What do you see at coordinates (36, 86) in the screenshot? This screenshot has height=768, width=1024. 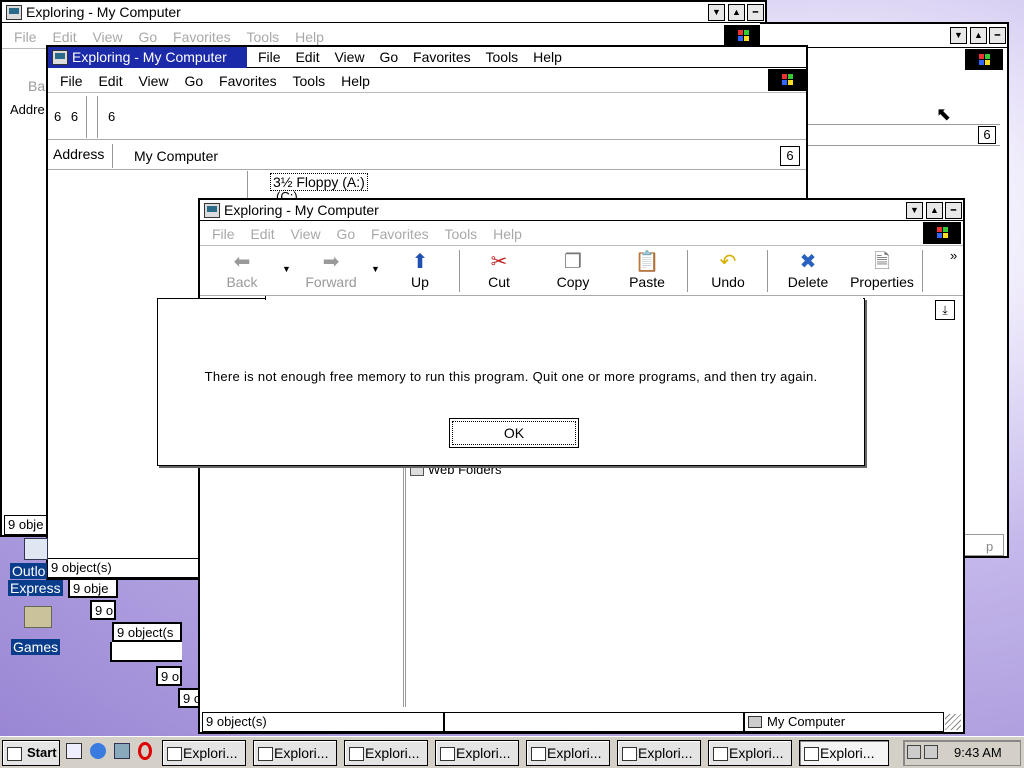 I see `back-button-partial: Ba` at bounding box center [36, 86].